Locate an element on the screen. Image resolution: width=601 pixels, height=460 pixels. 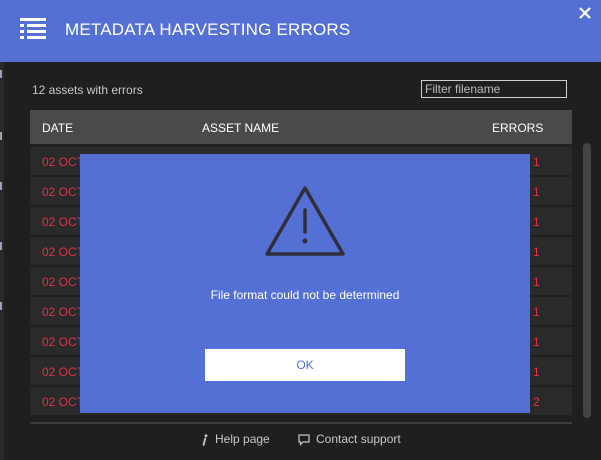
column-header-date: DATE is located at coordinates (57, 128).